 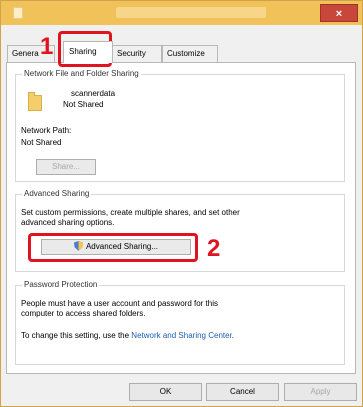 I want to click on title-bar: ×, so click(x=181, y=13).